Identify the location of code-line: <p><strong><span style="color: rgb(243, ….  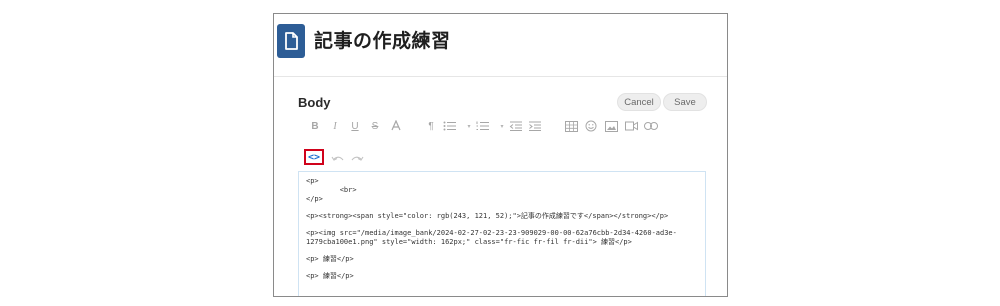
(487, 216).